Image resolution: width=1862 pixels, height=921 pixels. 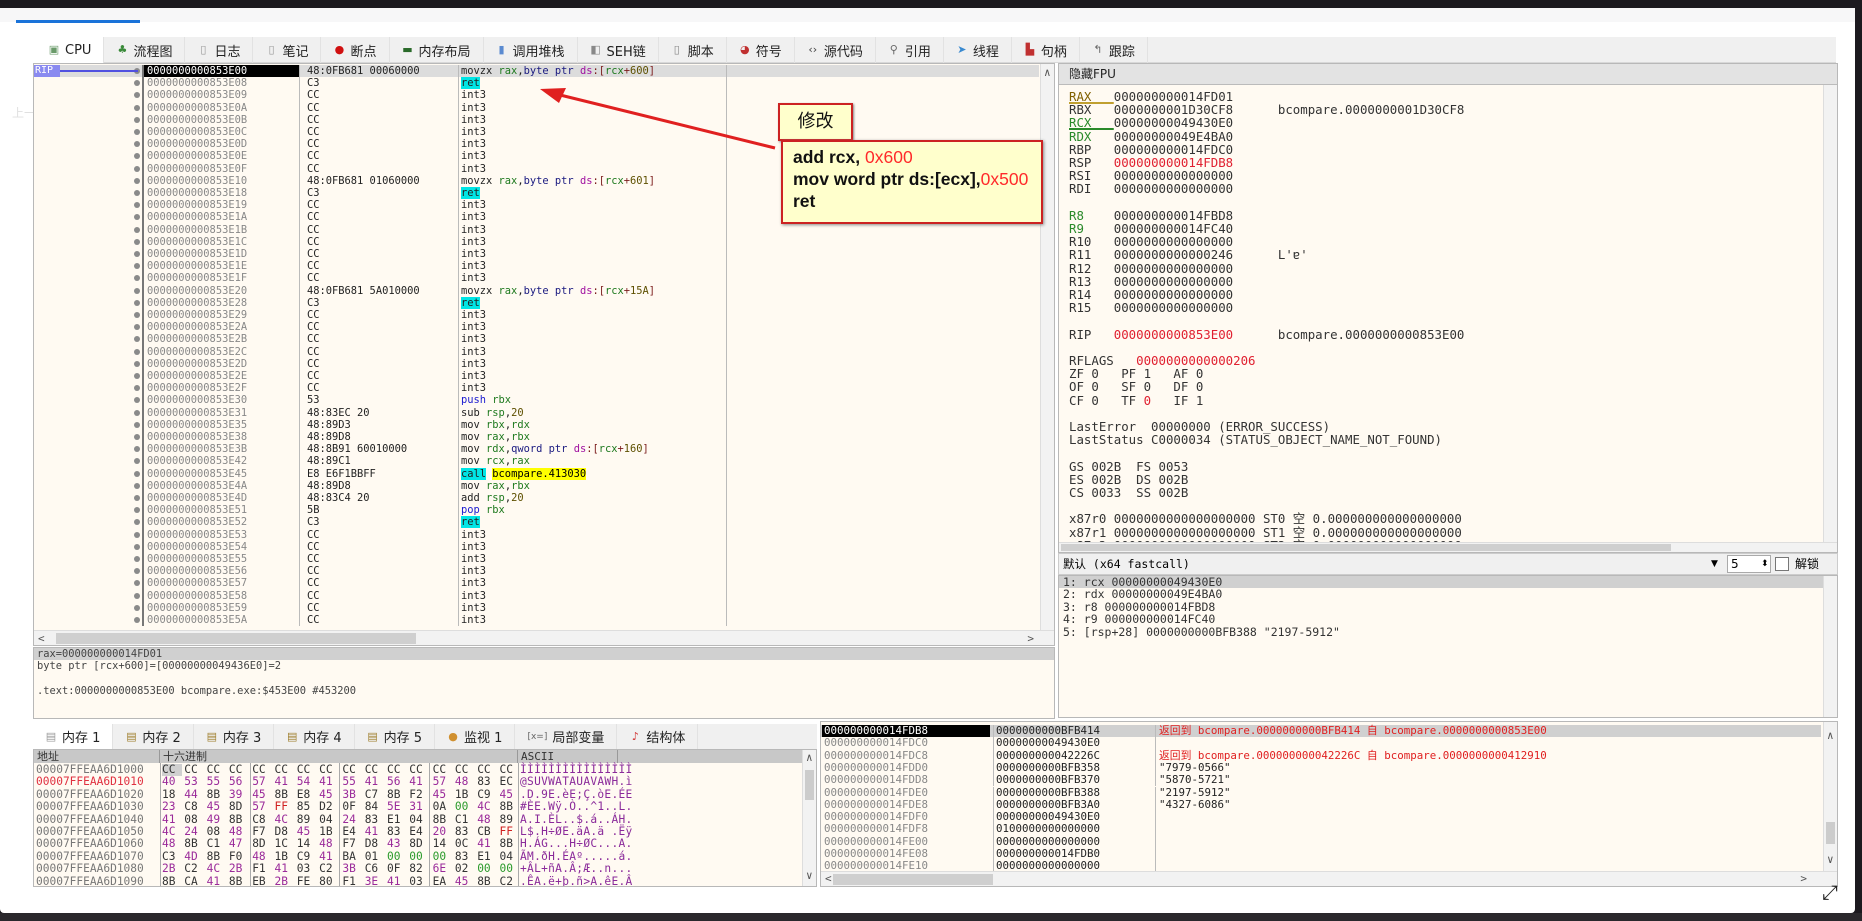 What do you see at coordinates (194, 880) in the screenshot?
I see `memory-byte: CA` at bounding box center [194, 880].